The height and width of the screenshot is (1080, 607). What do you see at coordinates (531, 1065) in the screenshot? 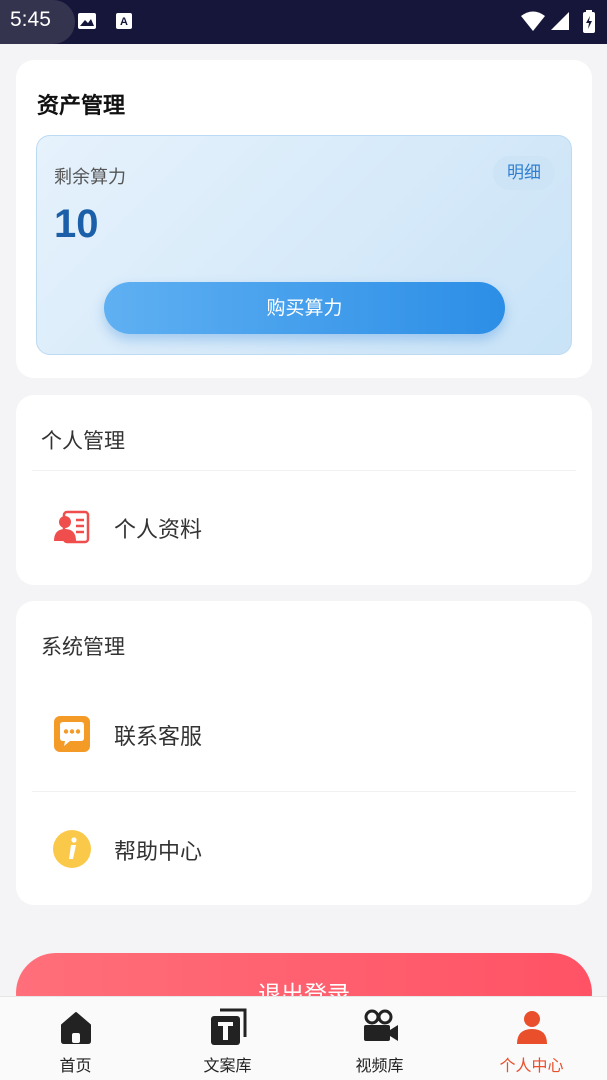
I see `tab-personal-center-label: 个人中心` at bounding box center [531, 1065].